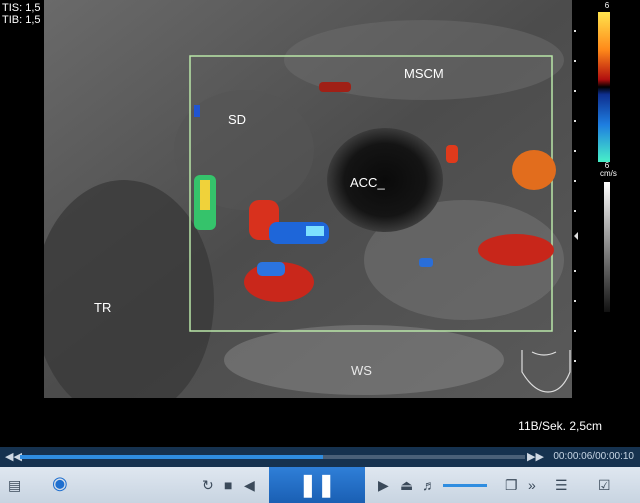  Describe the element at coordinates (406, 485) in the screenshot. I see `eject-icon: ⏏` at that location.